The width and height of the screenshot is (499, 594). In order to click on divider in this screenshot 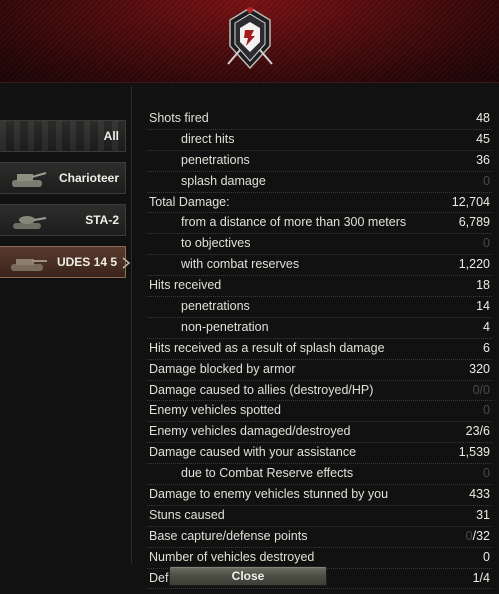, I will do `click(131, 325)`.